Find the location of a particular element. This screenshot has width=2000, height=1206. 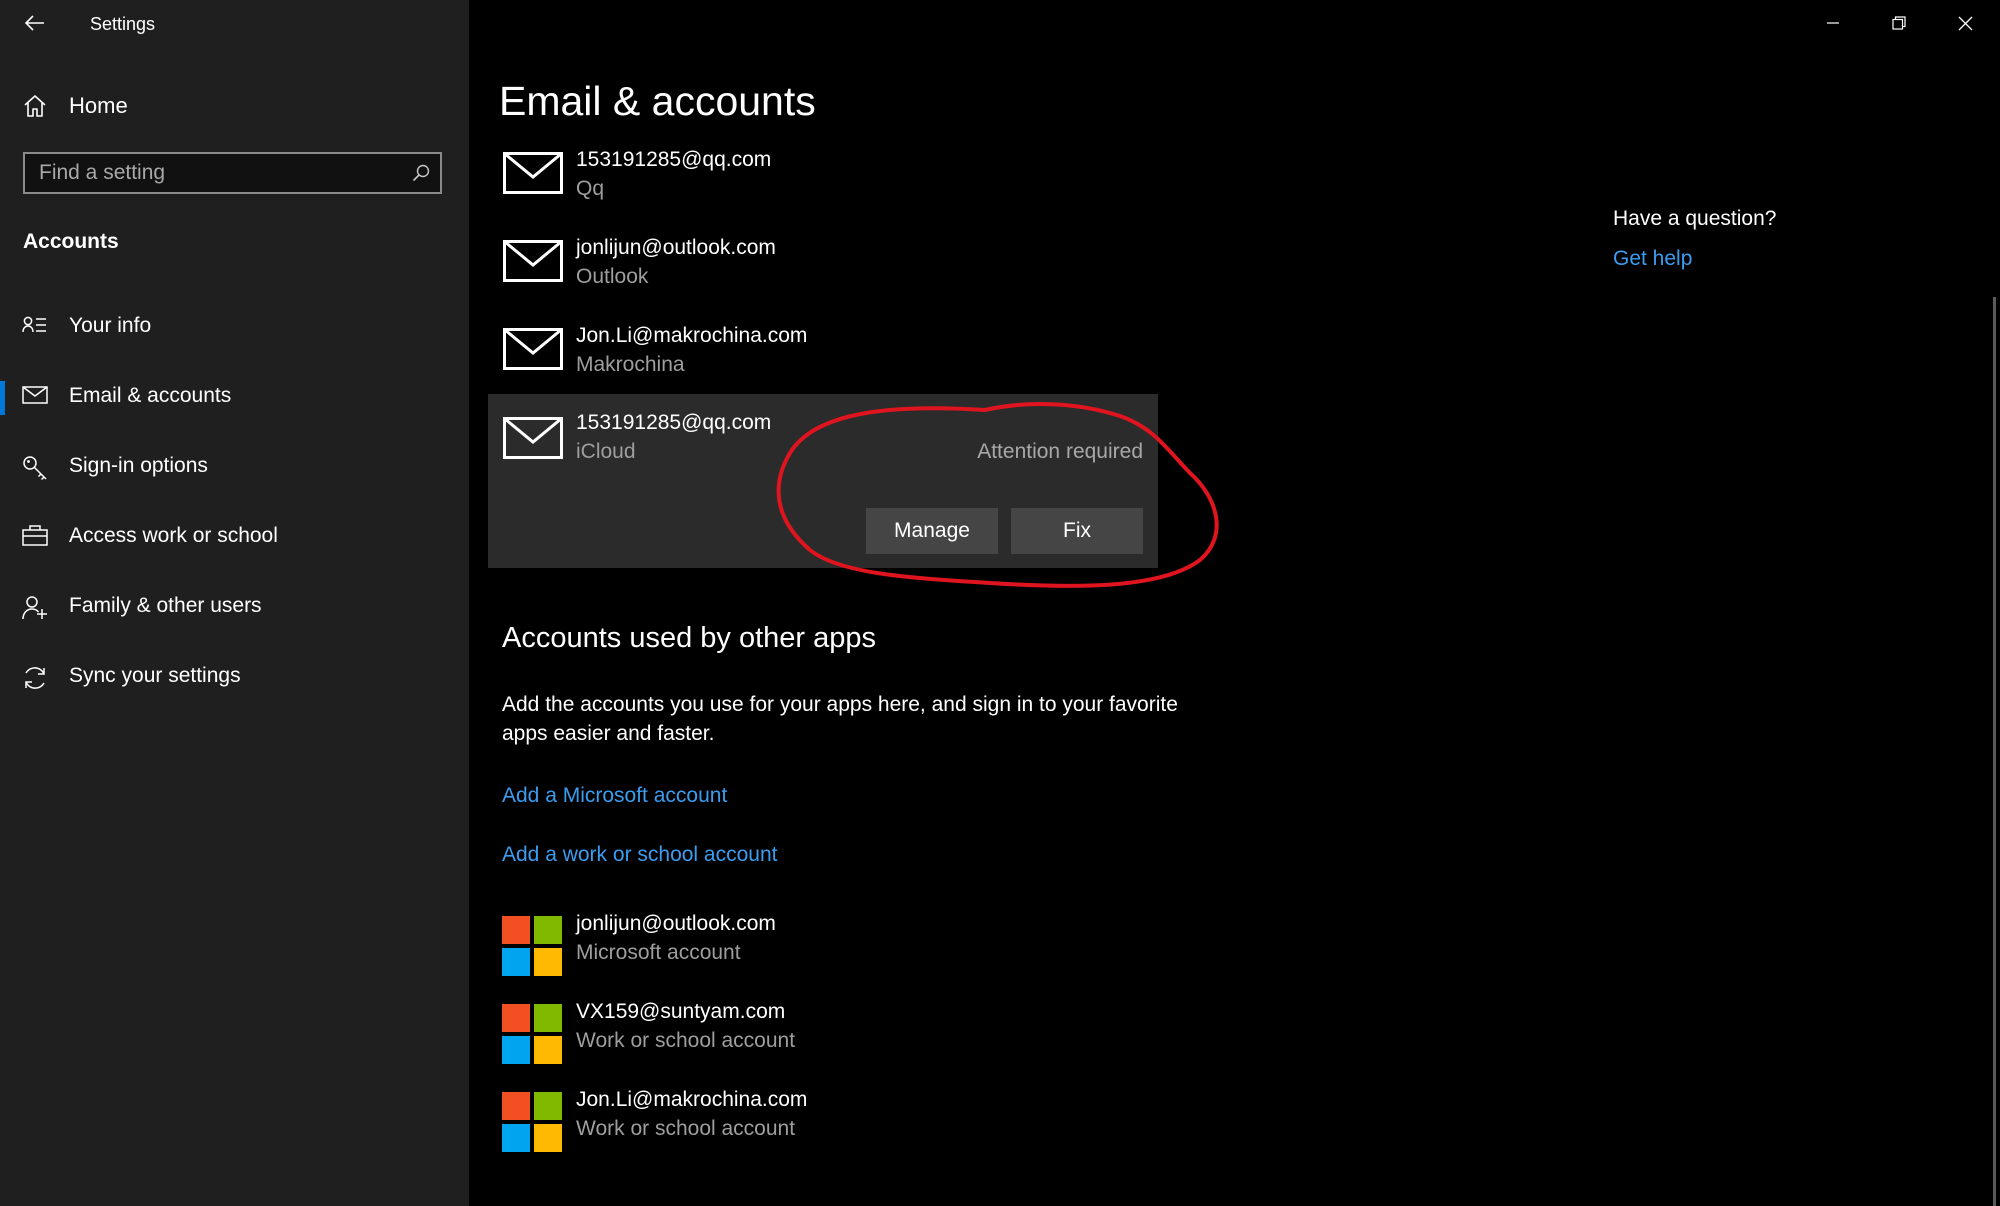

restore-button is located at coordinates (1899, 23).